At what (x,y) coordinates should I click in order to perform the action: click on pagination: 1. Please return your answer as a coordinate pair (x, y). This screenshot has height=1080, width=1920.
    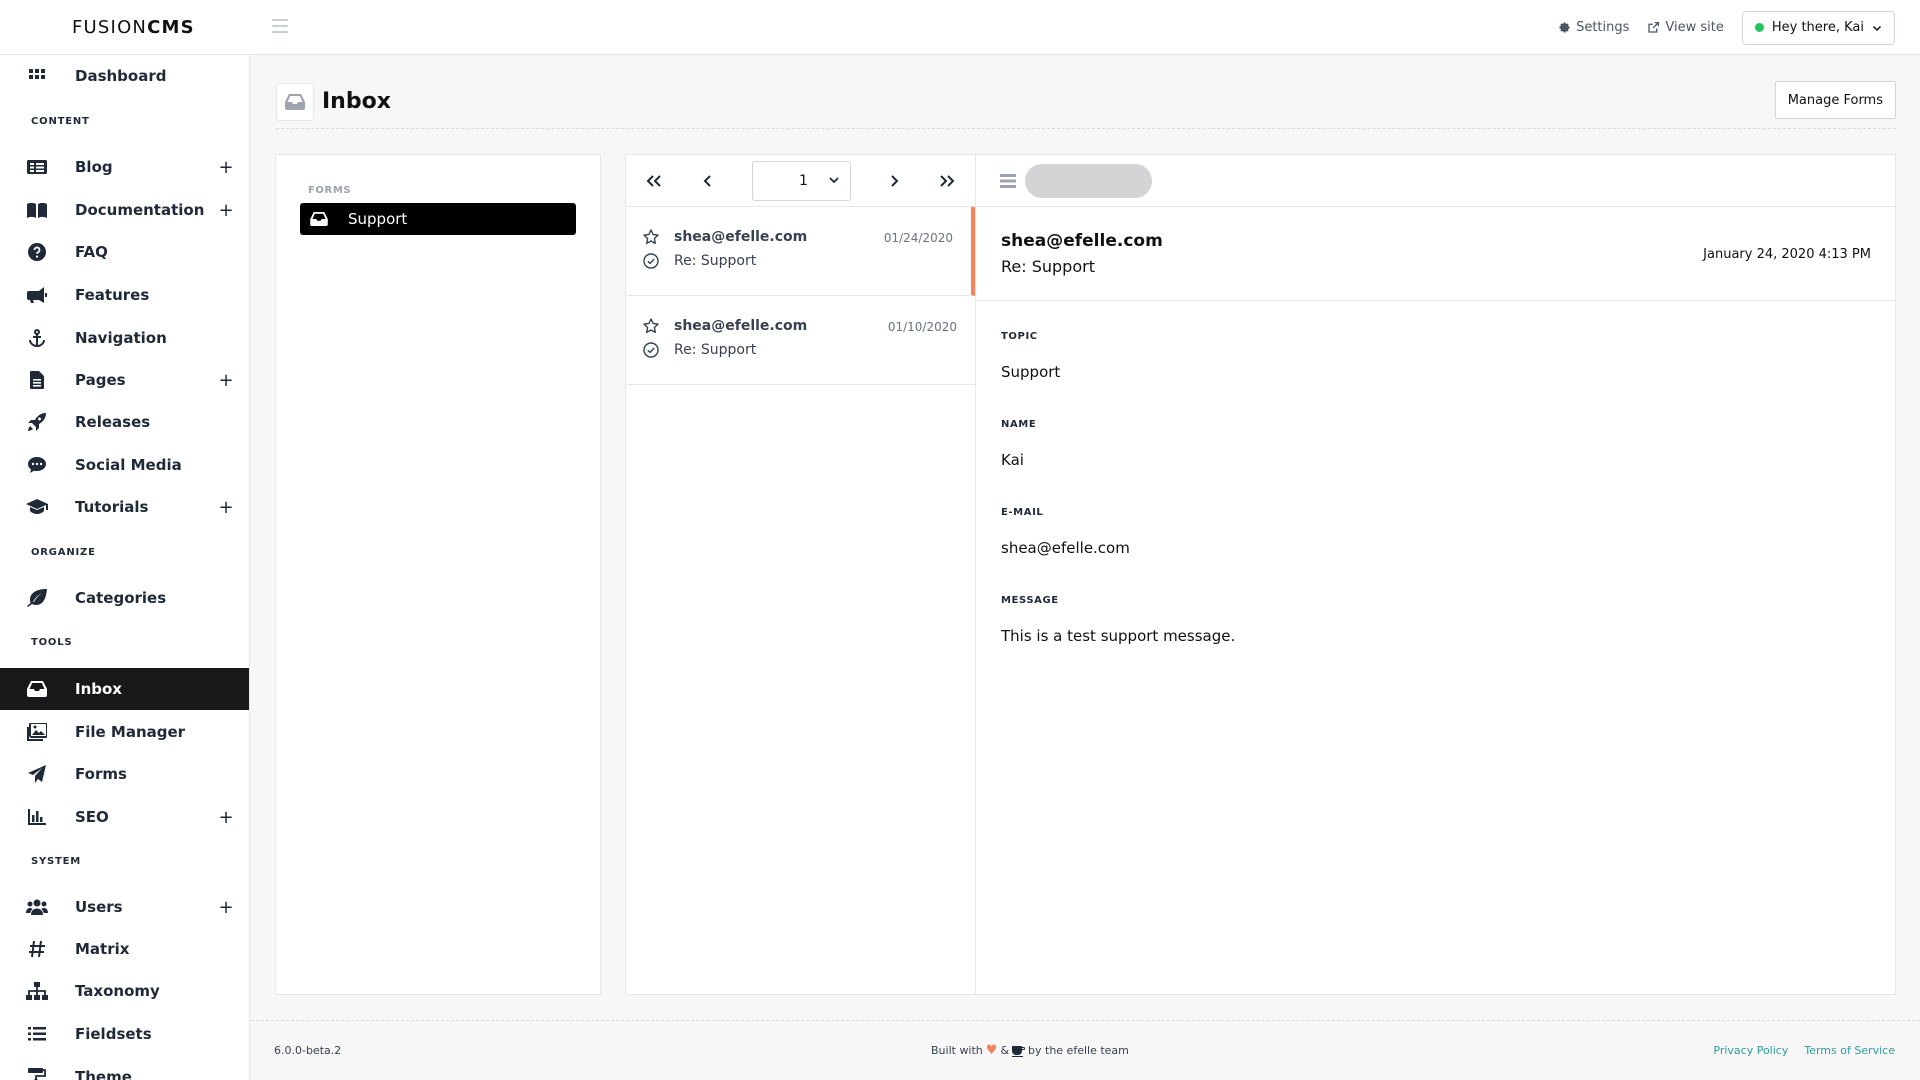
    Looking at the image, I should click on (800, 181).